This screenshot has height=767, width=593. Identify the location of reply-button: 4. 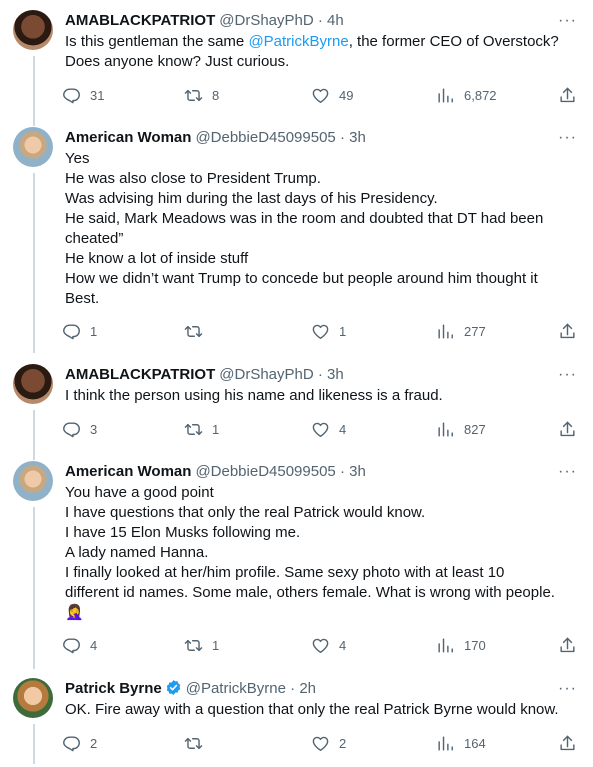
(79, 645).